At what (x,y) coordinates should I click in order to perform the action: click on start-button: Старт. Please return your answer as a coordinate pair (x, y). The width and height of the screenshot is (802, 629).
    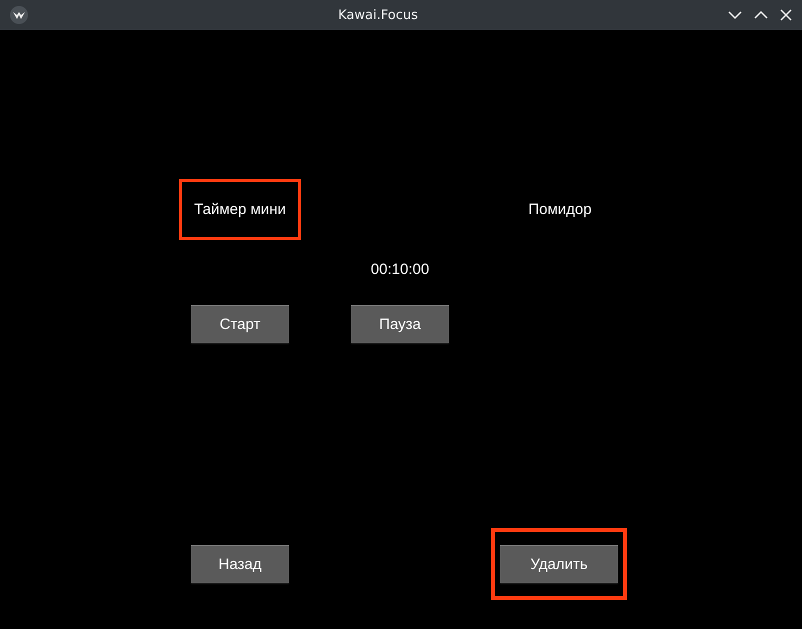
    Looking at the image, I should click on (240, 324).